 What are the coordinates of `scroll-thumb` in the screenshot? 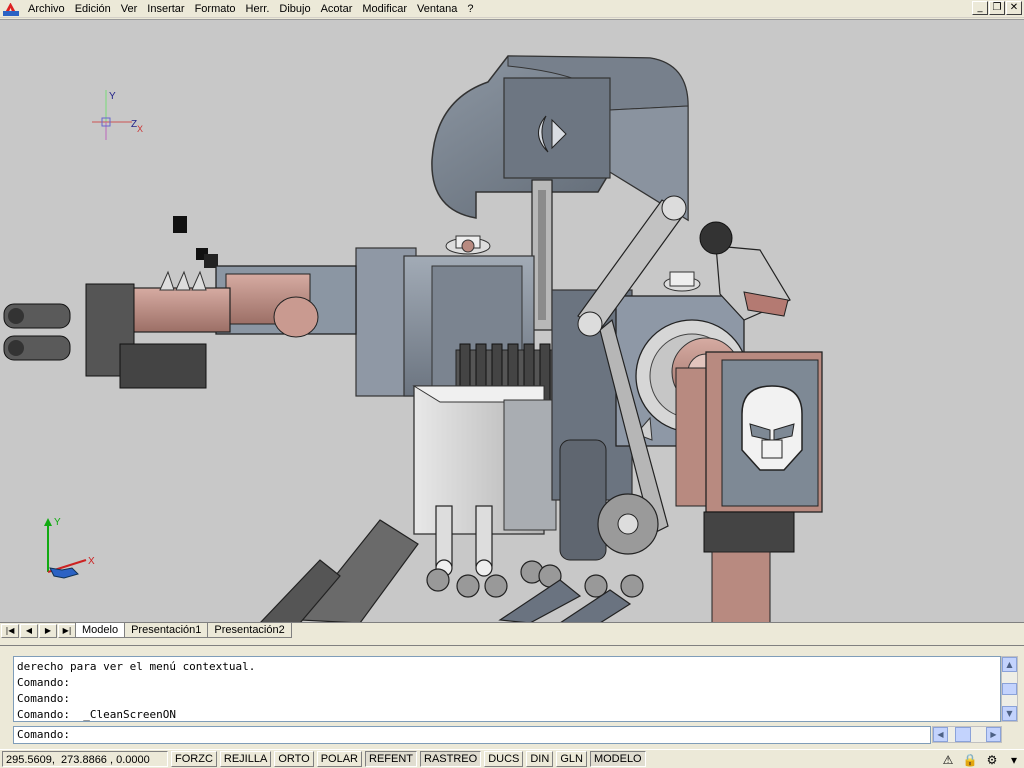 It's located at (1009, 689).